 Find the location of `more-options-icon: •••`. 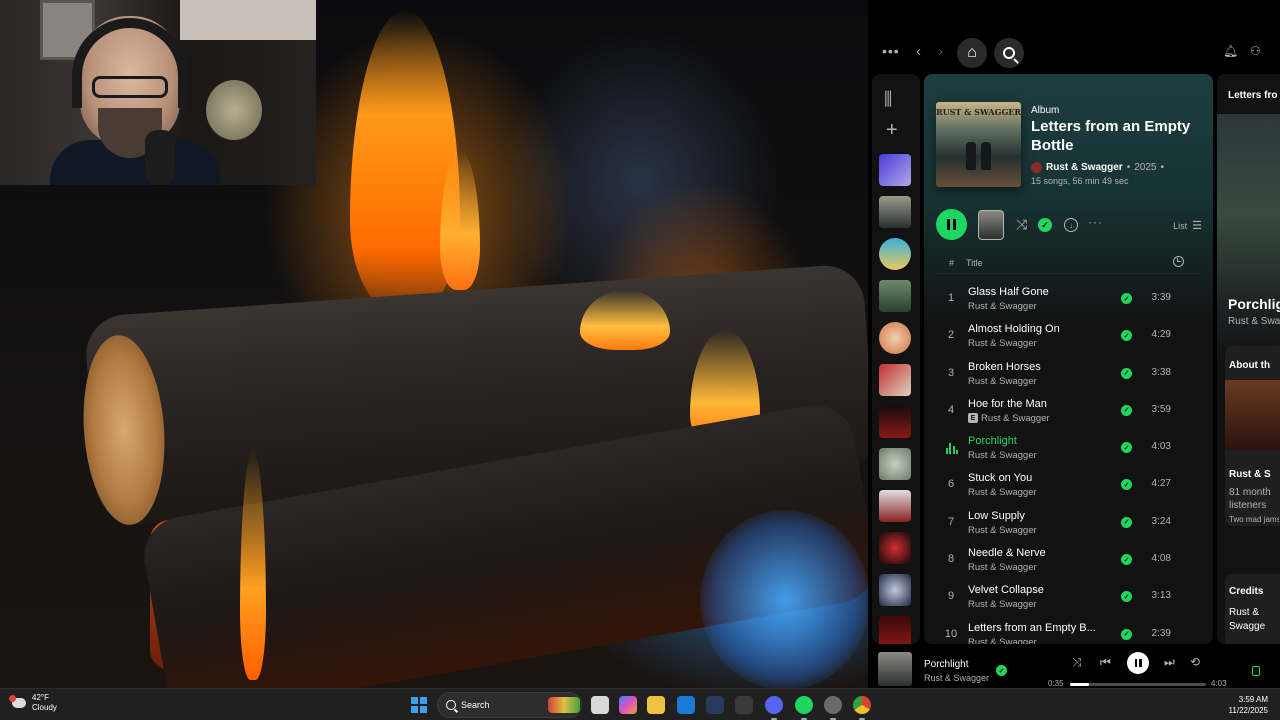

more-options-icon: ••• is located at coordinates (891, 51).